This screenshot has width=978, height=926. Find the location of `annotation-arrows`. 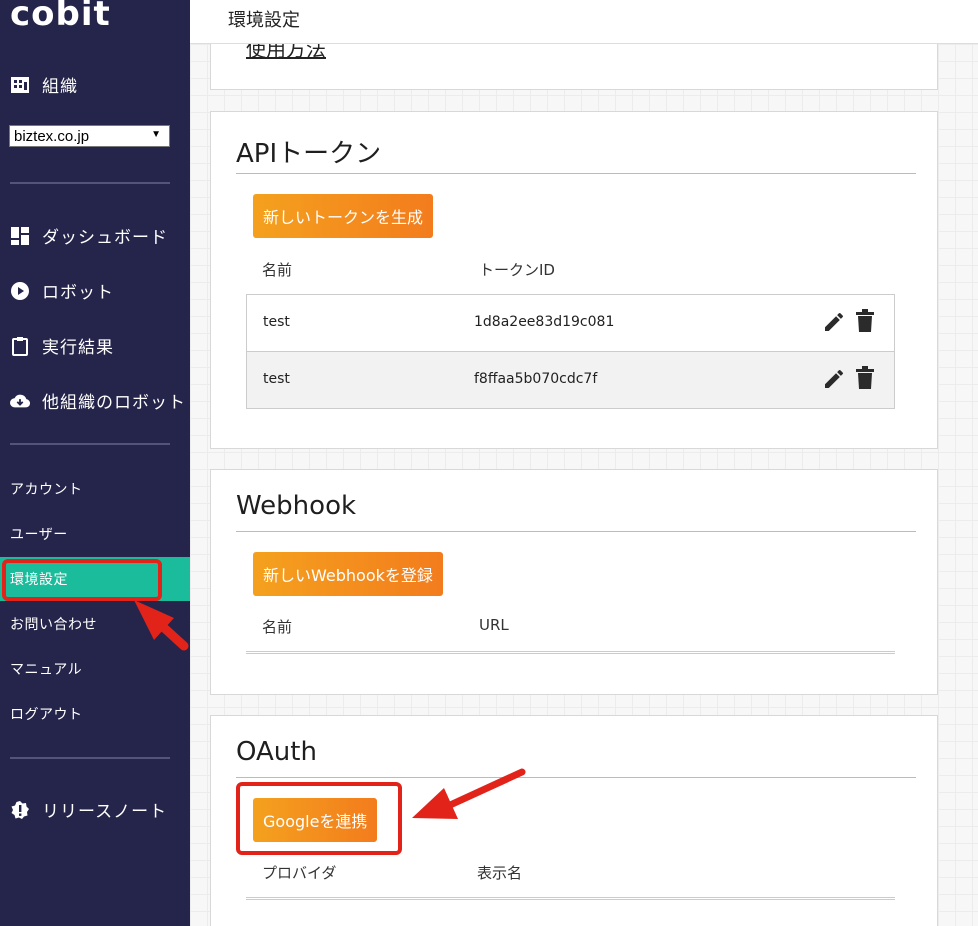

annotation-arrows is located at coordinates (330, 709).